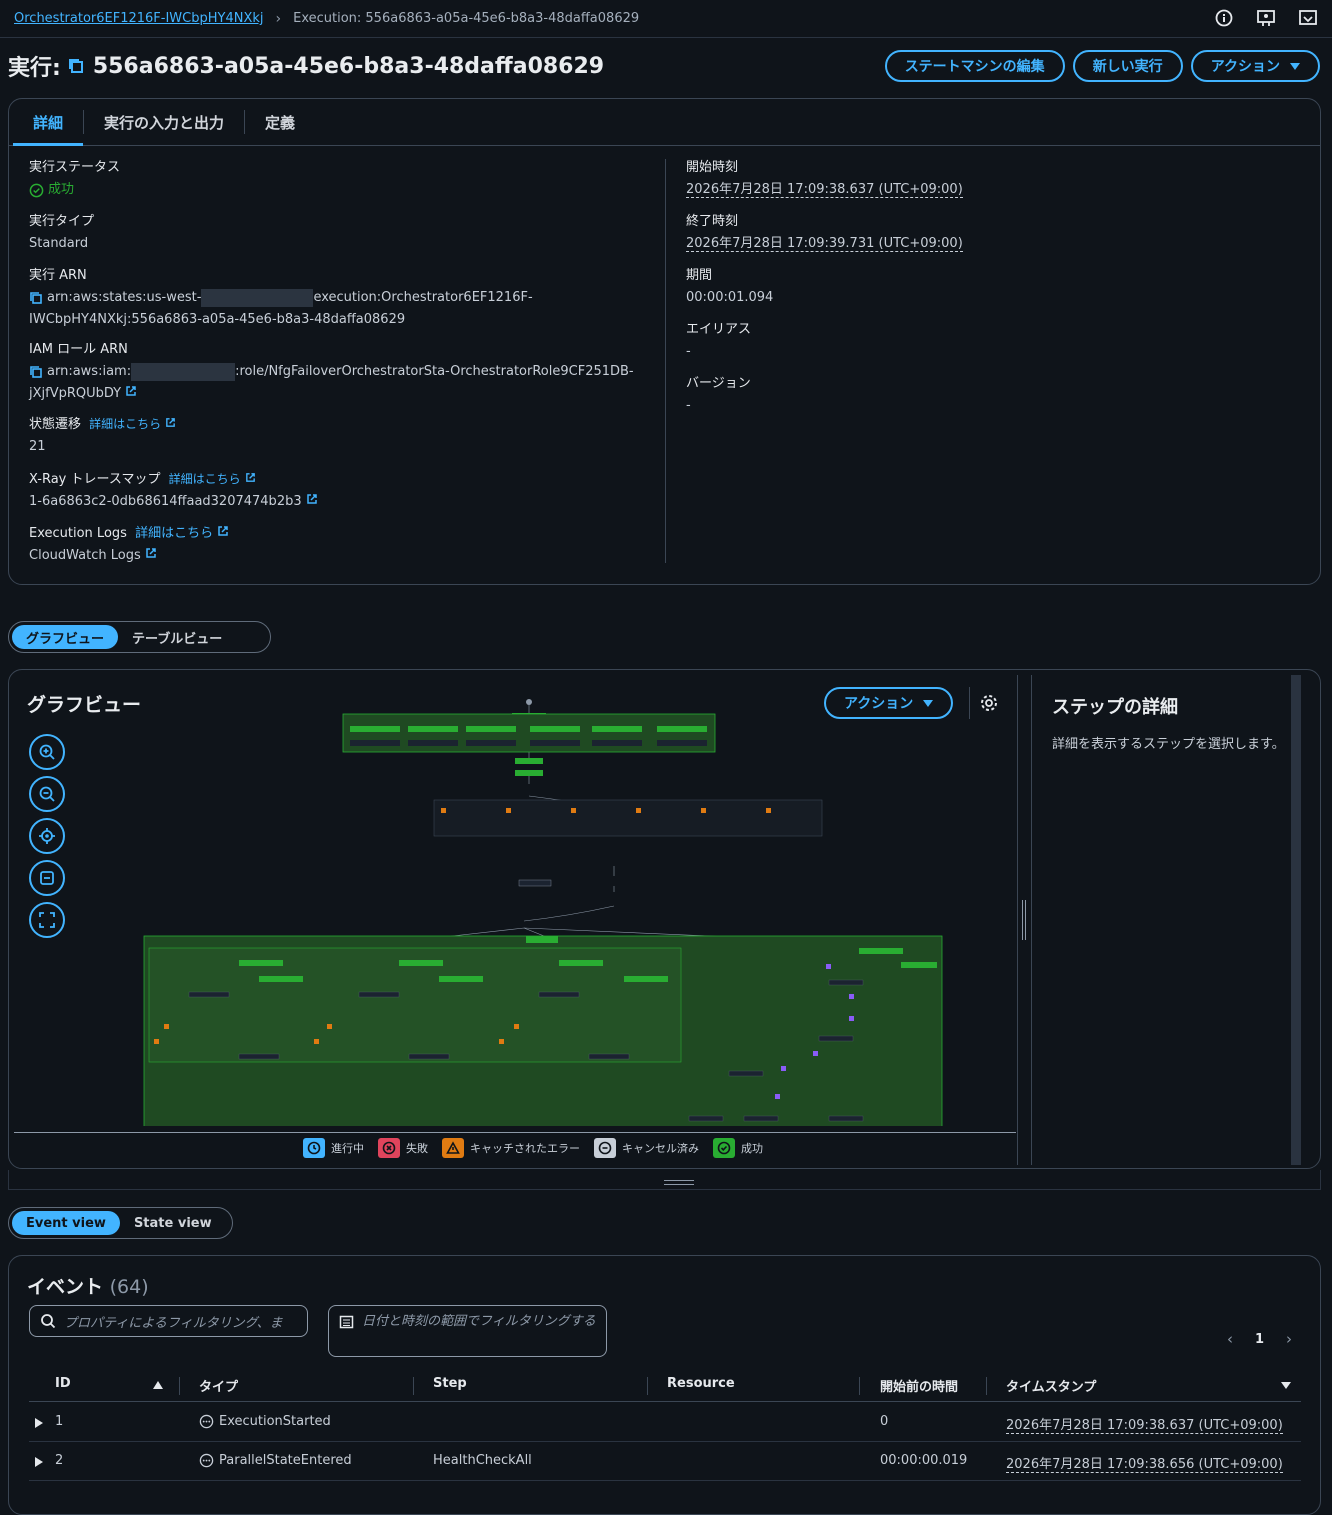 This screenshot has width=1332, height=1515. What do you see at coordinates (824, 244) in the screenshot?
I see `end-value: 2026年7月28日 17:09:39.731 (UTC+09:00)` at bounding box center [824, 244].